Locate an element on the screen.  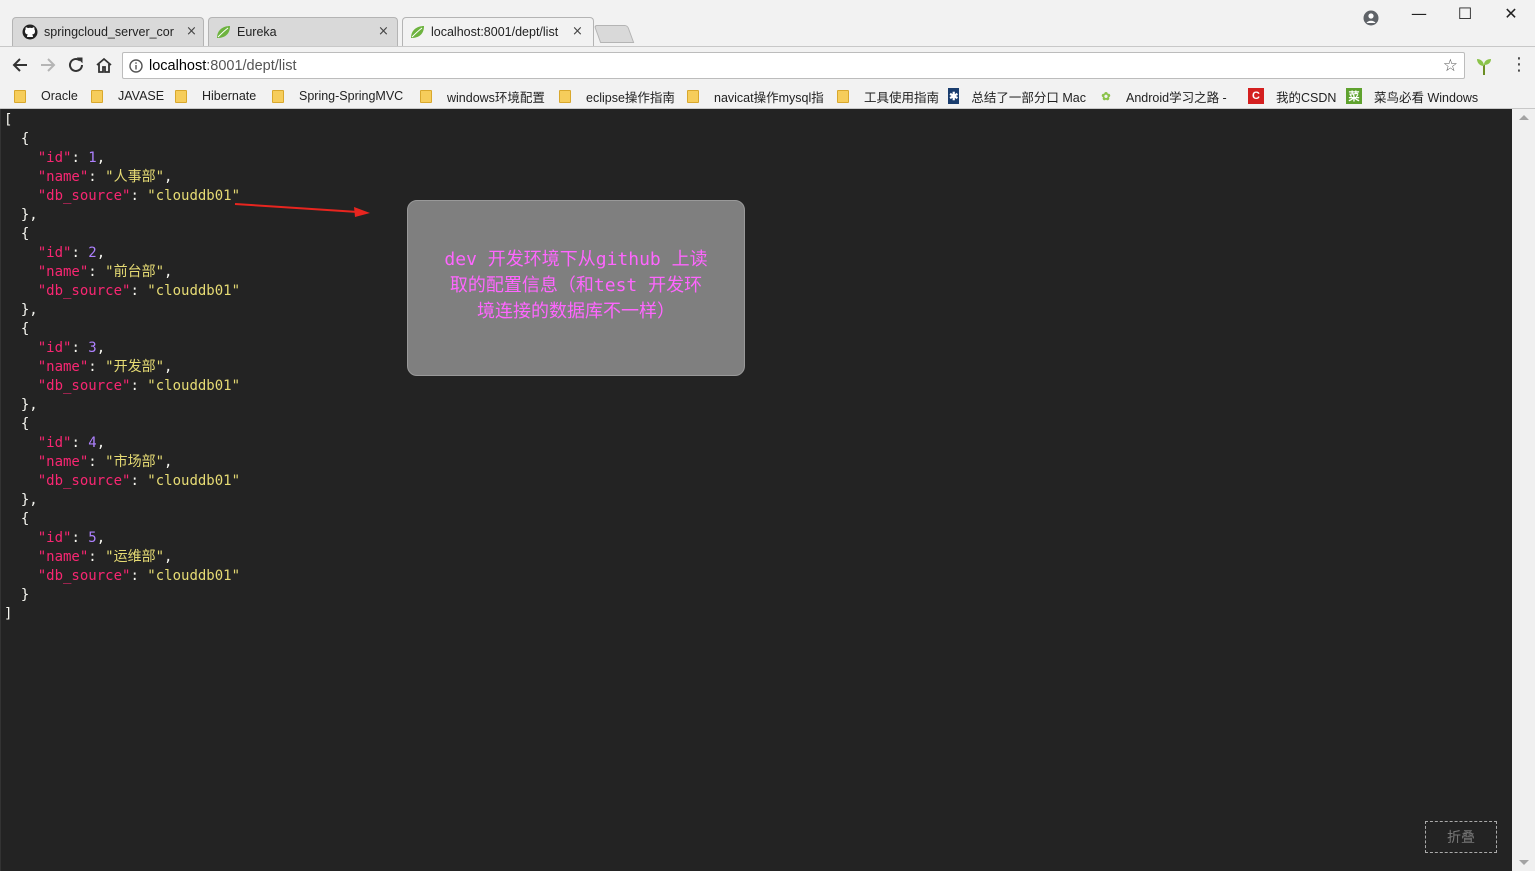
spring-leaf-icon is located at coordinates (223, 32).